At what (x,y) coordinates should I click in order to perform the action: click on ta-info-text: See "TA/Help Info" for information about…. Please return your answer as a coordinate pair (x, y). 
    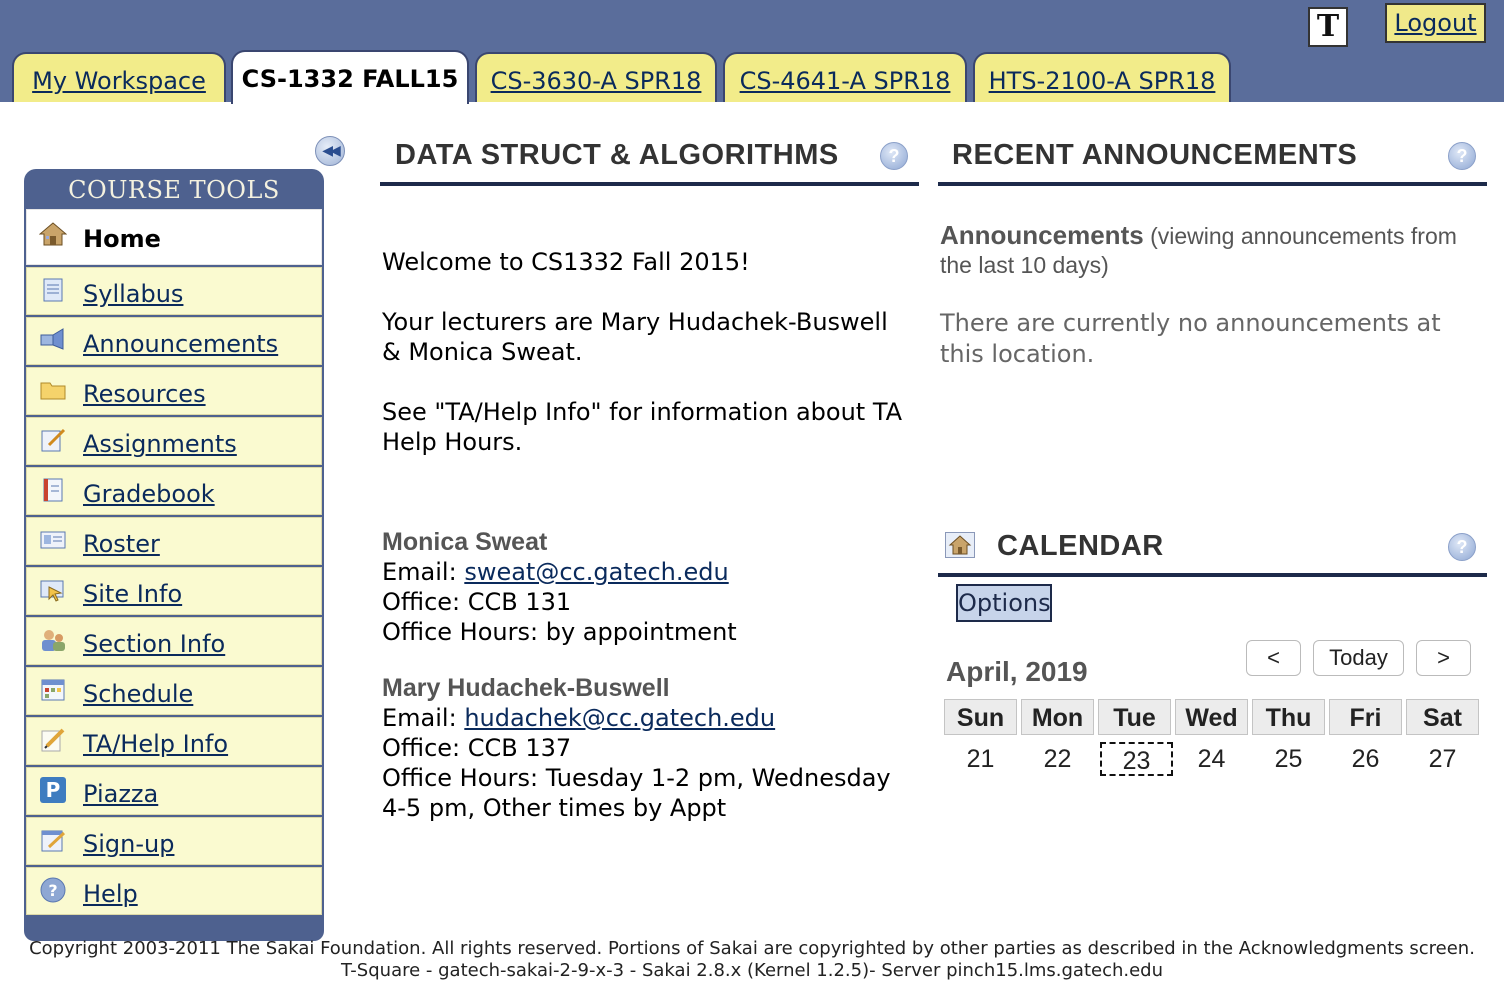
    Looking at the image, I should click on (642, 427).